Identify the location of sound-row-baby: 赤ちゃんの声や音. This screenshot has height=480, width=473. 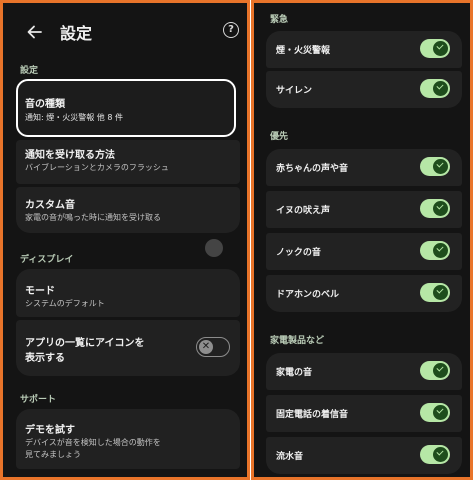
(364, 167).